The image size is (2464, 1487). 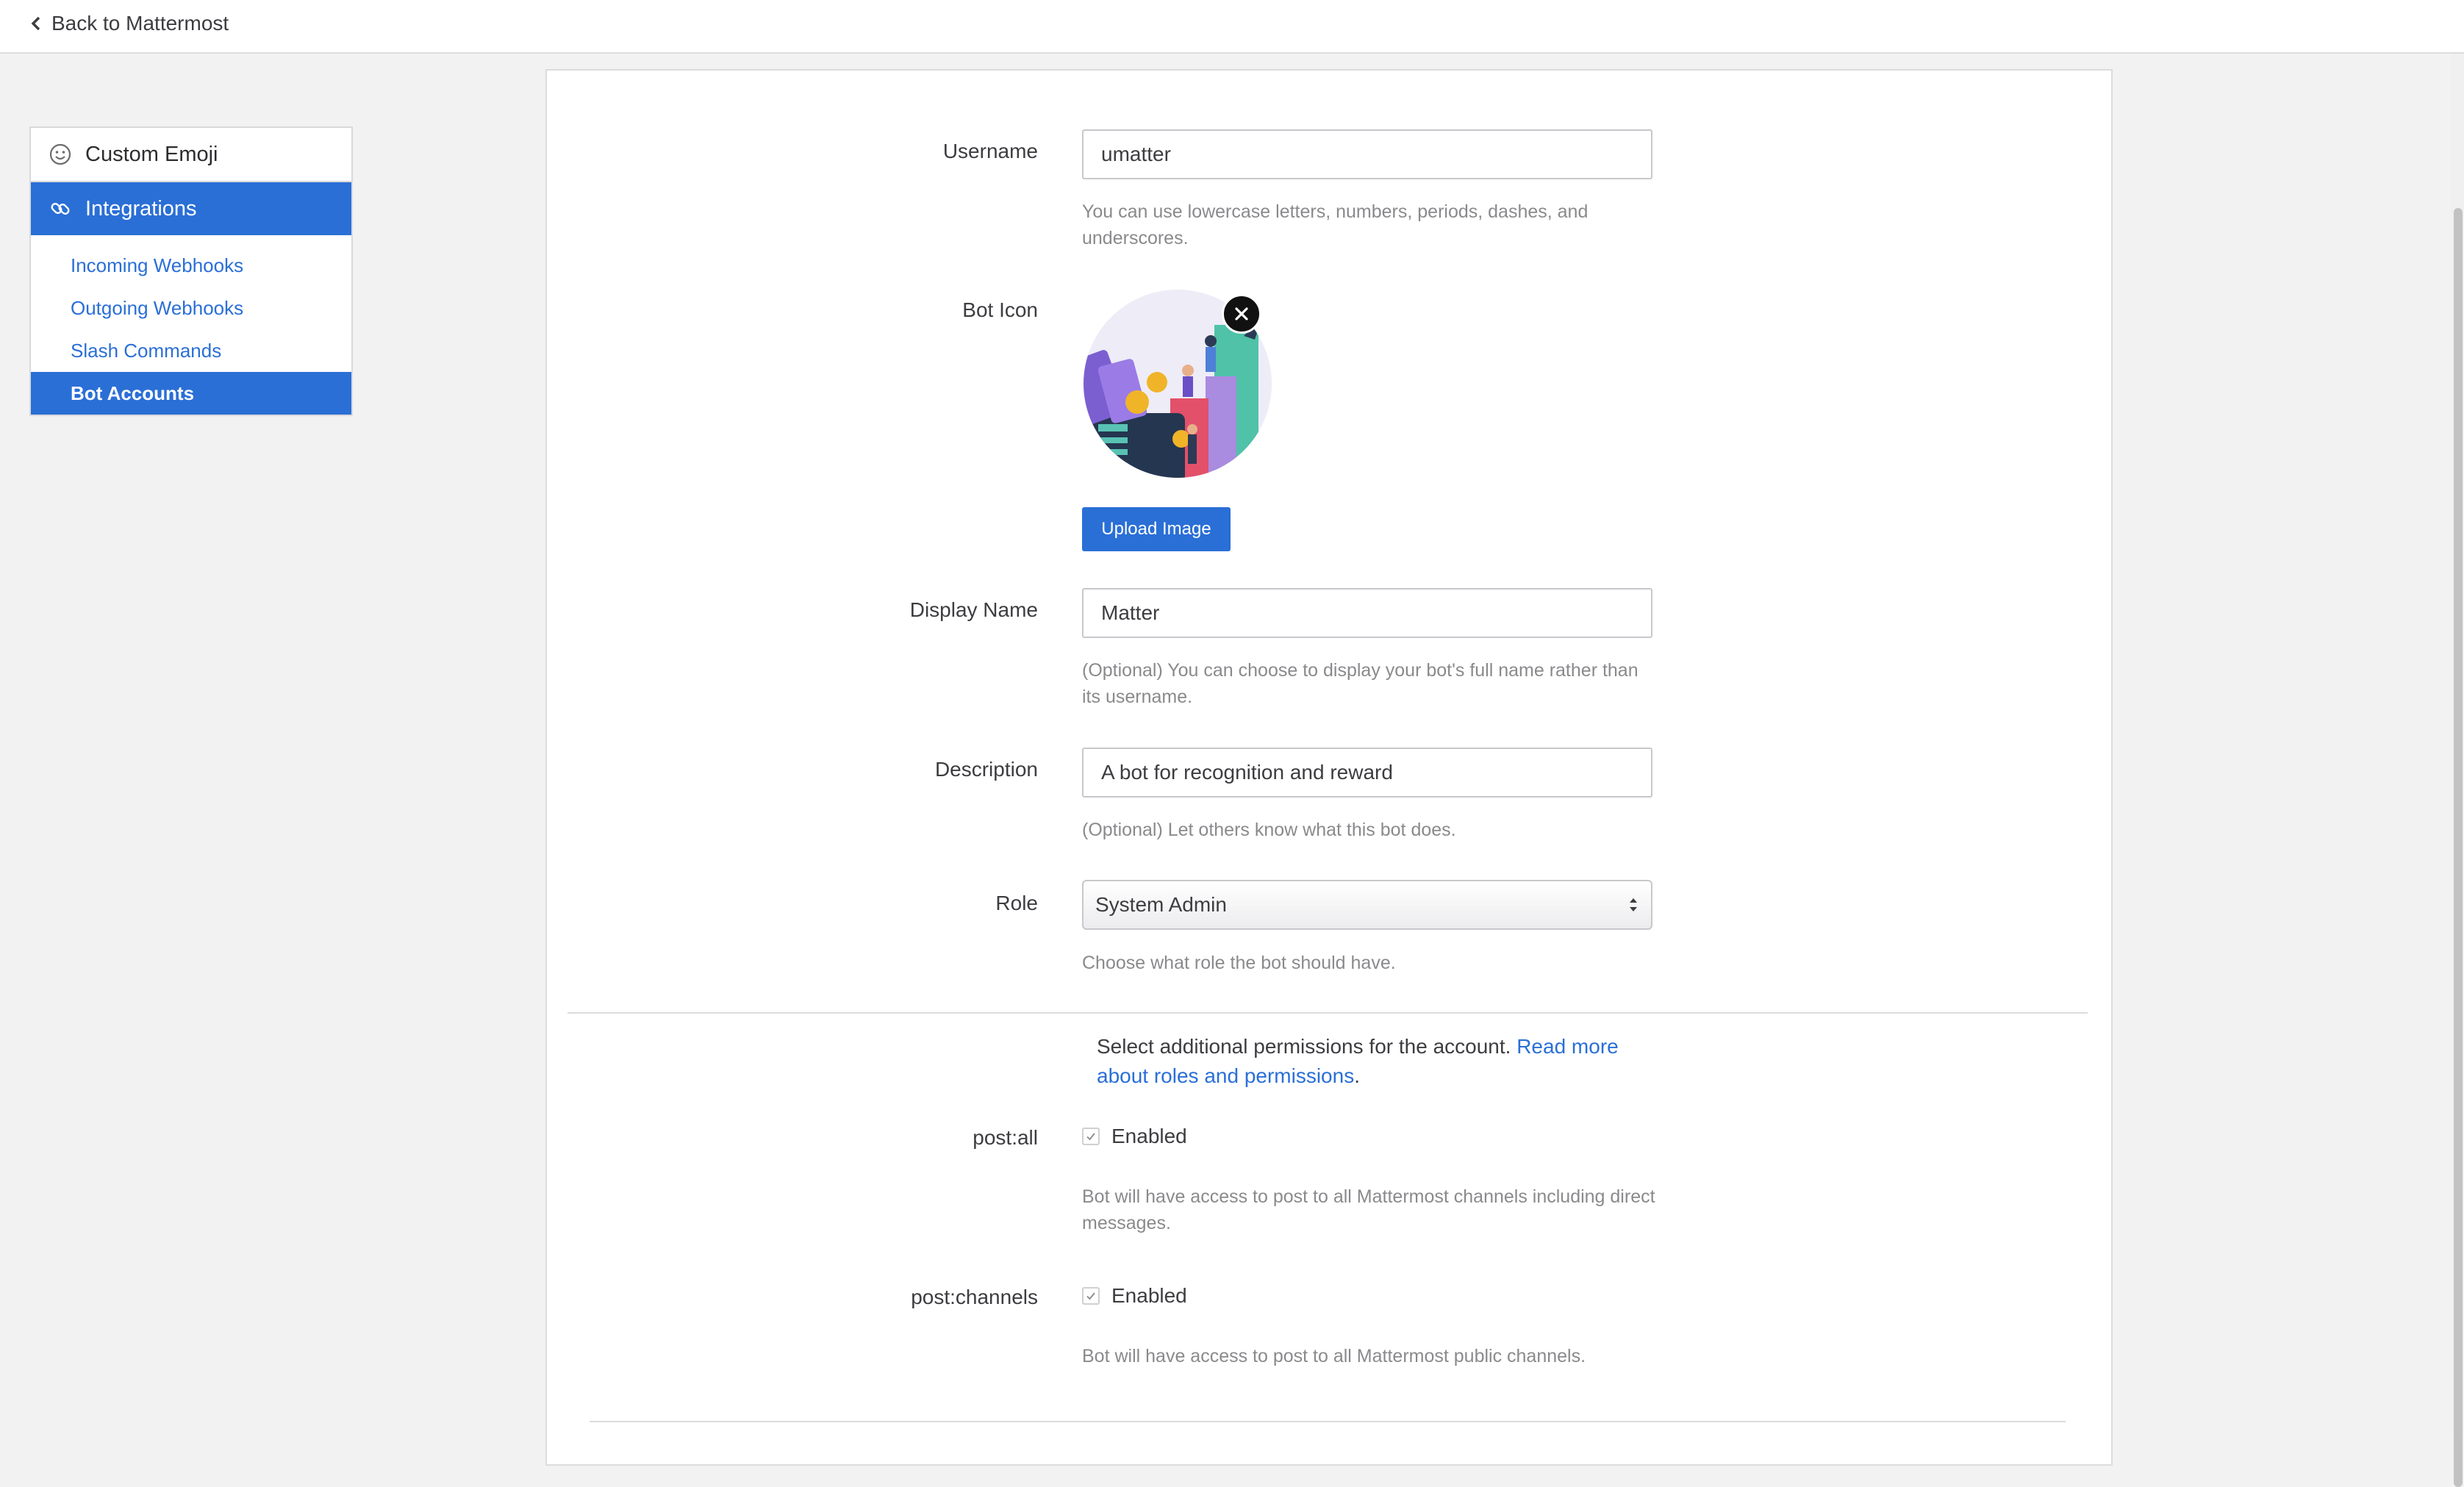 What do you see at coordinates (1367, 613) in the screenshot?
I see `display-name-input: Matter` at bounding box center [1367, 613].